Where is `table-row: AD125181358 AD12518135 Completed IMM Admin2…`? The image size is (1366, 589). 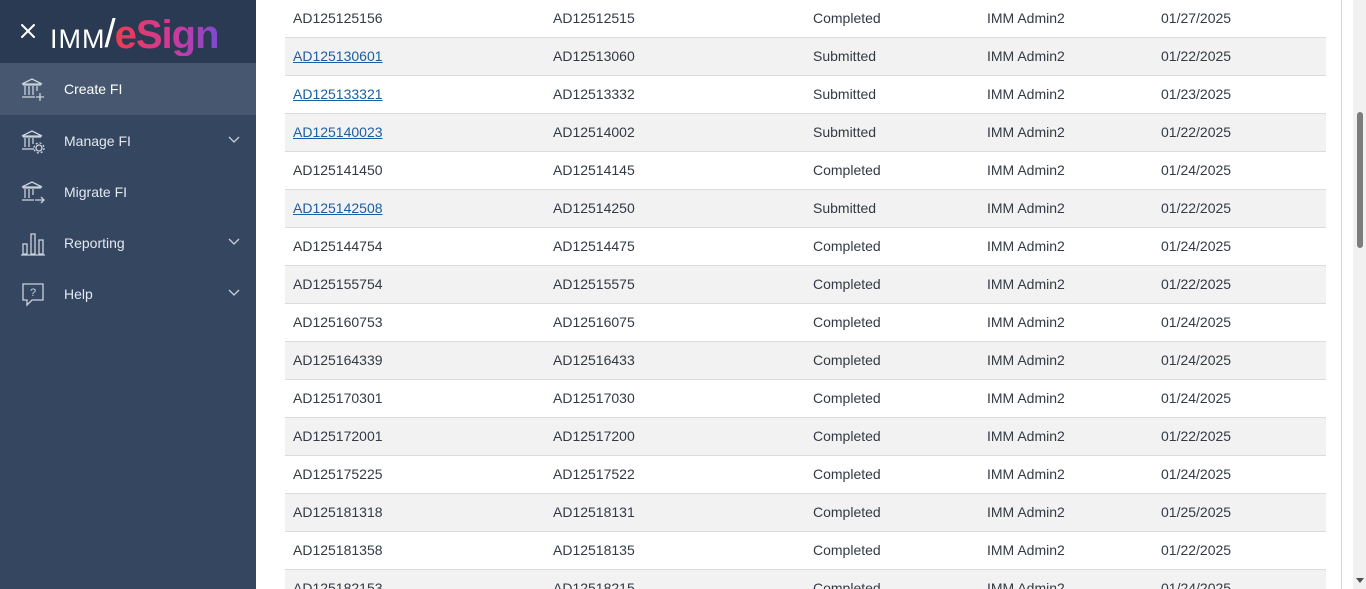
table-row: AD125181358 AD12518135 Completed IMM Admin2… is located at coordinates (805, 551).